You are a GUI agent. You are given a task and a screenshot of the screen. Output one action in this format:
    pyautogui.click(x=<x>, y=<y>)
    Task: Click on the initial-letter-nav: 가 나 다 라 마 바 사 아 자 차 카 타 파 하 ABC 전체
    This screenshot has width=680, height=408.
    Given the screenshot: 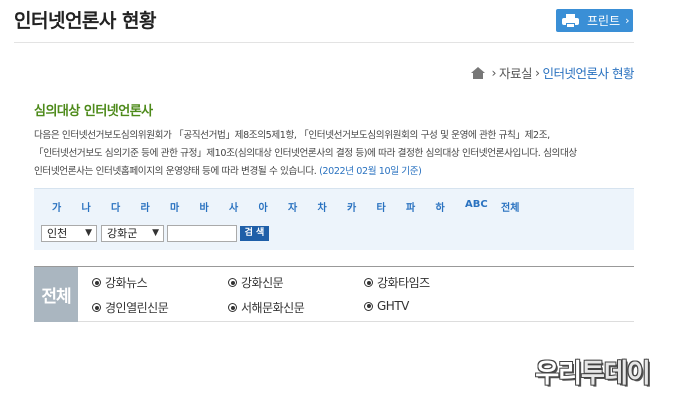 What is the action you would take?
    pyautogui.click(x=291, y=206)
    